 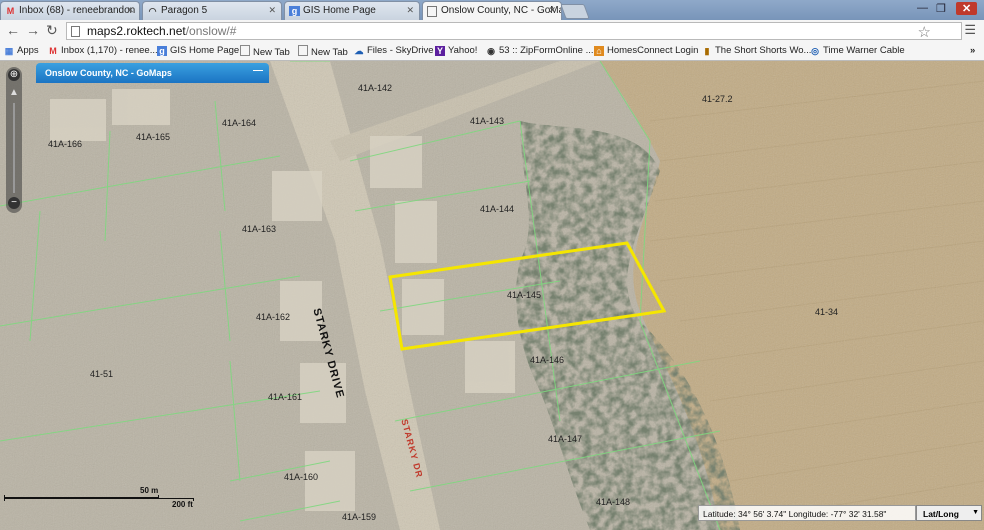 I want to click on bookmark-icon: ▮, so click(x=707, y=51).